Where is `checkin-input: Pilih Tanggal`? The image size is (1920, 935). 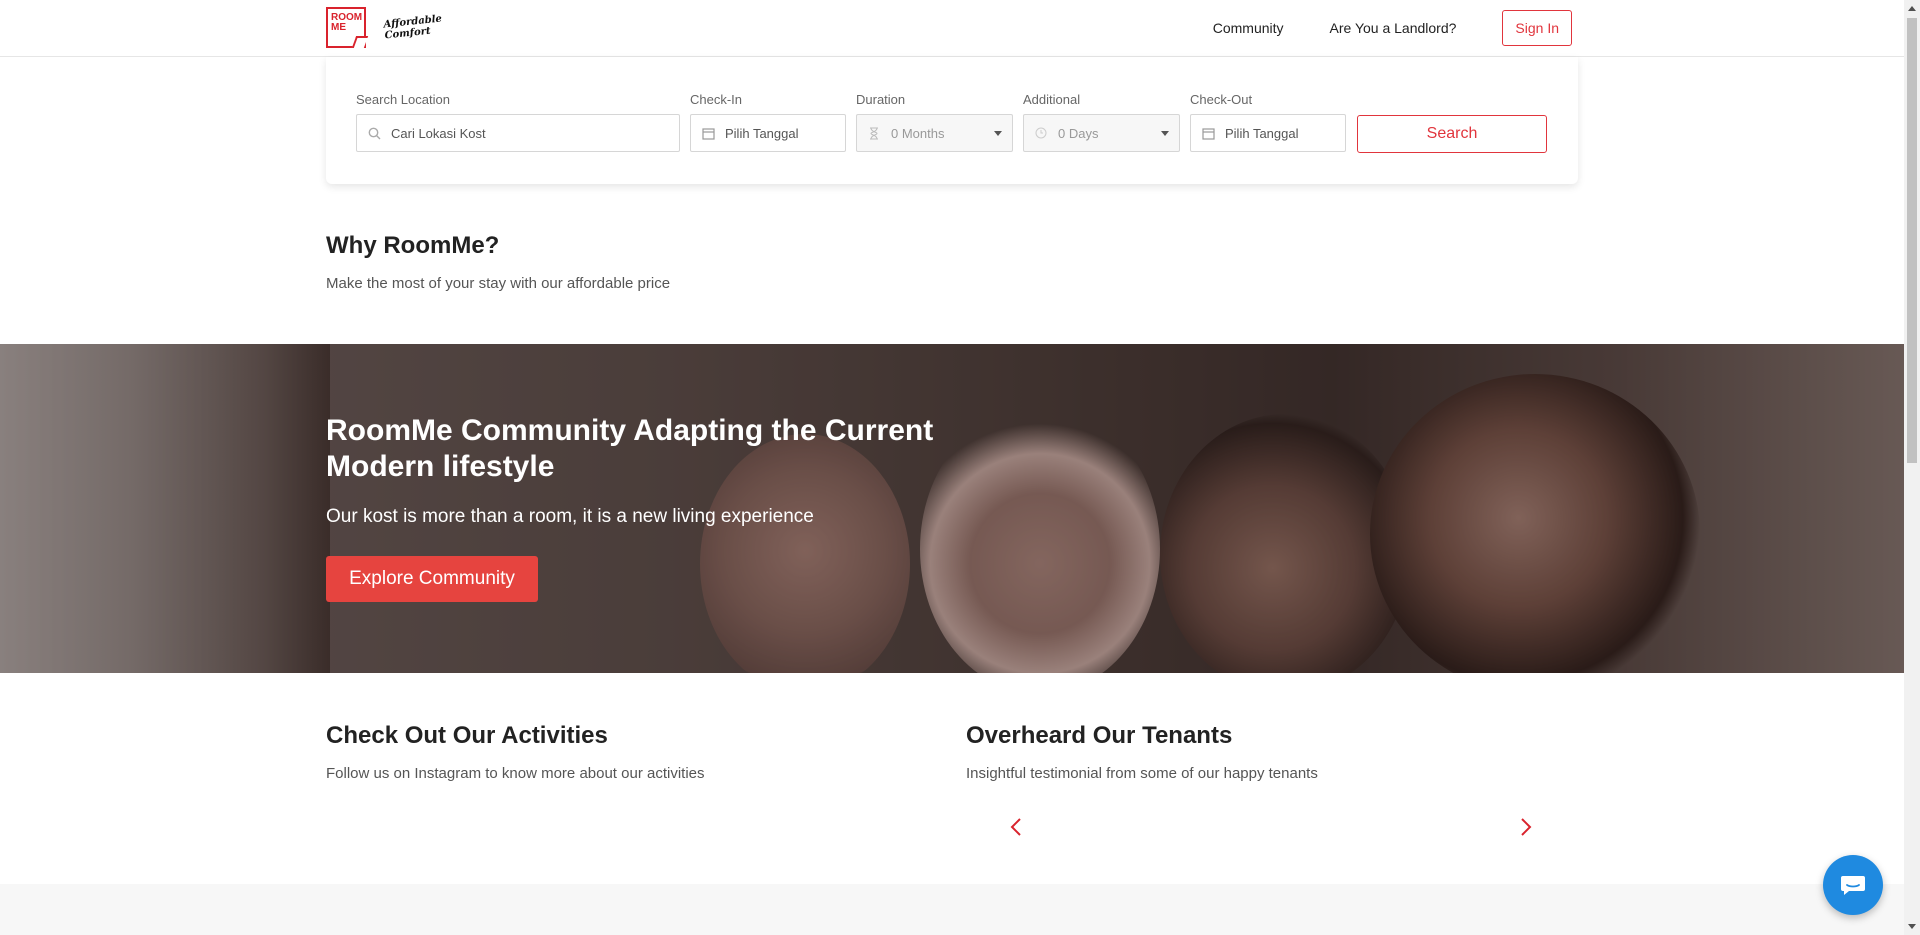
checkin-input: Pilih Tanggal is located at coordinates (768, 133).